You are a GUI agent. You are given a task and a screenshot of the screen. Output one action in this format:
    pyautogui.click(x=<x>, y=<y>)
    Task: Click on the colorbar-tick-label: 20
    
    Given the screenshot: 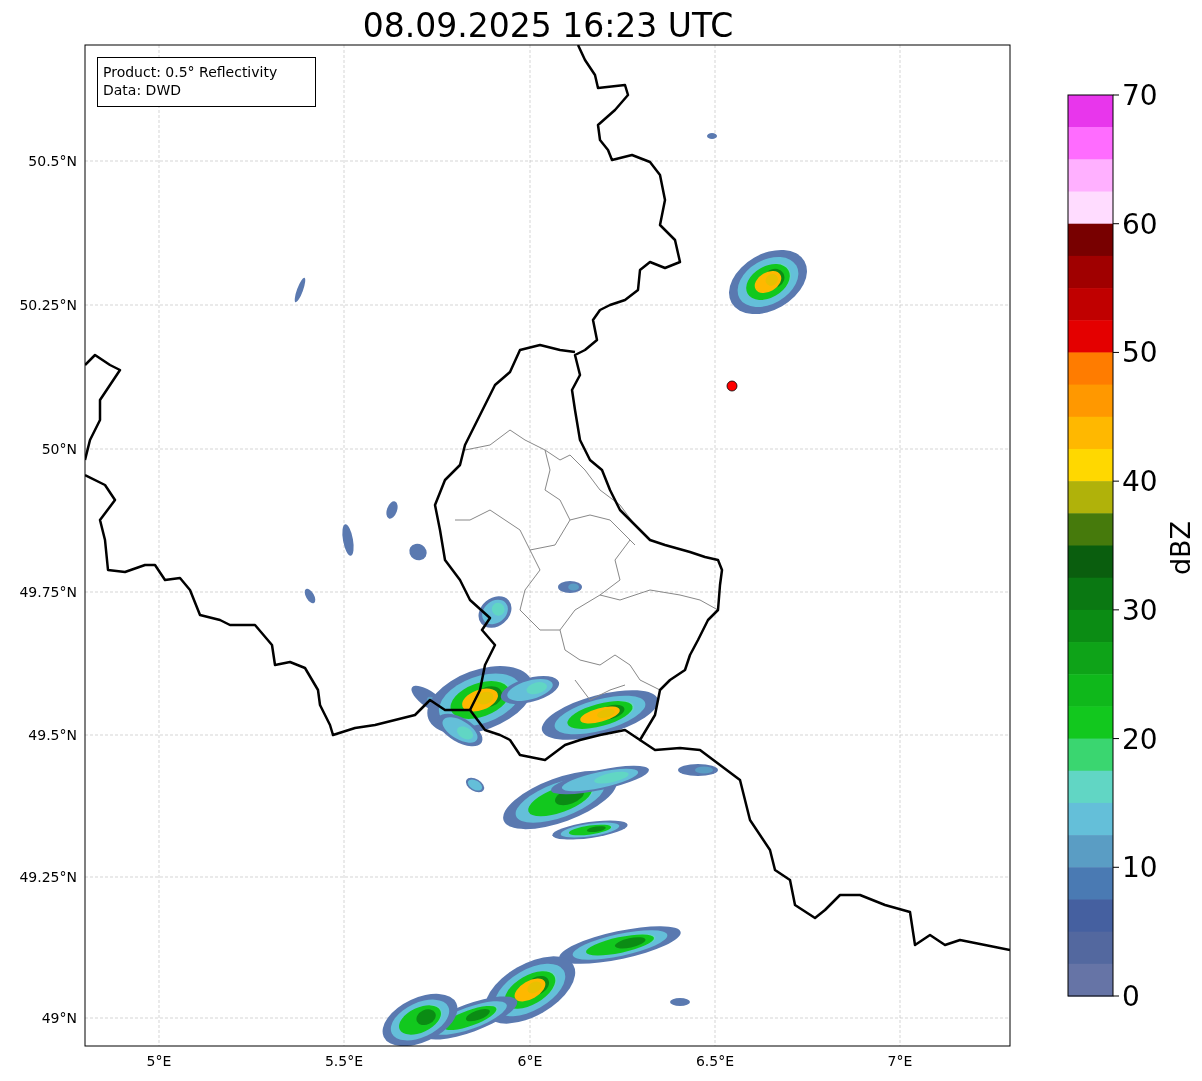 What is the action you would take?
    pyautogui.click(x=1140, y=739)
    